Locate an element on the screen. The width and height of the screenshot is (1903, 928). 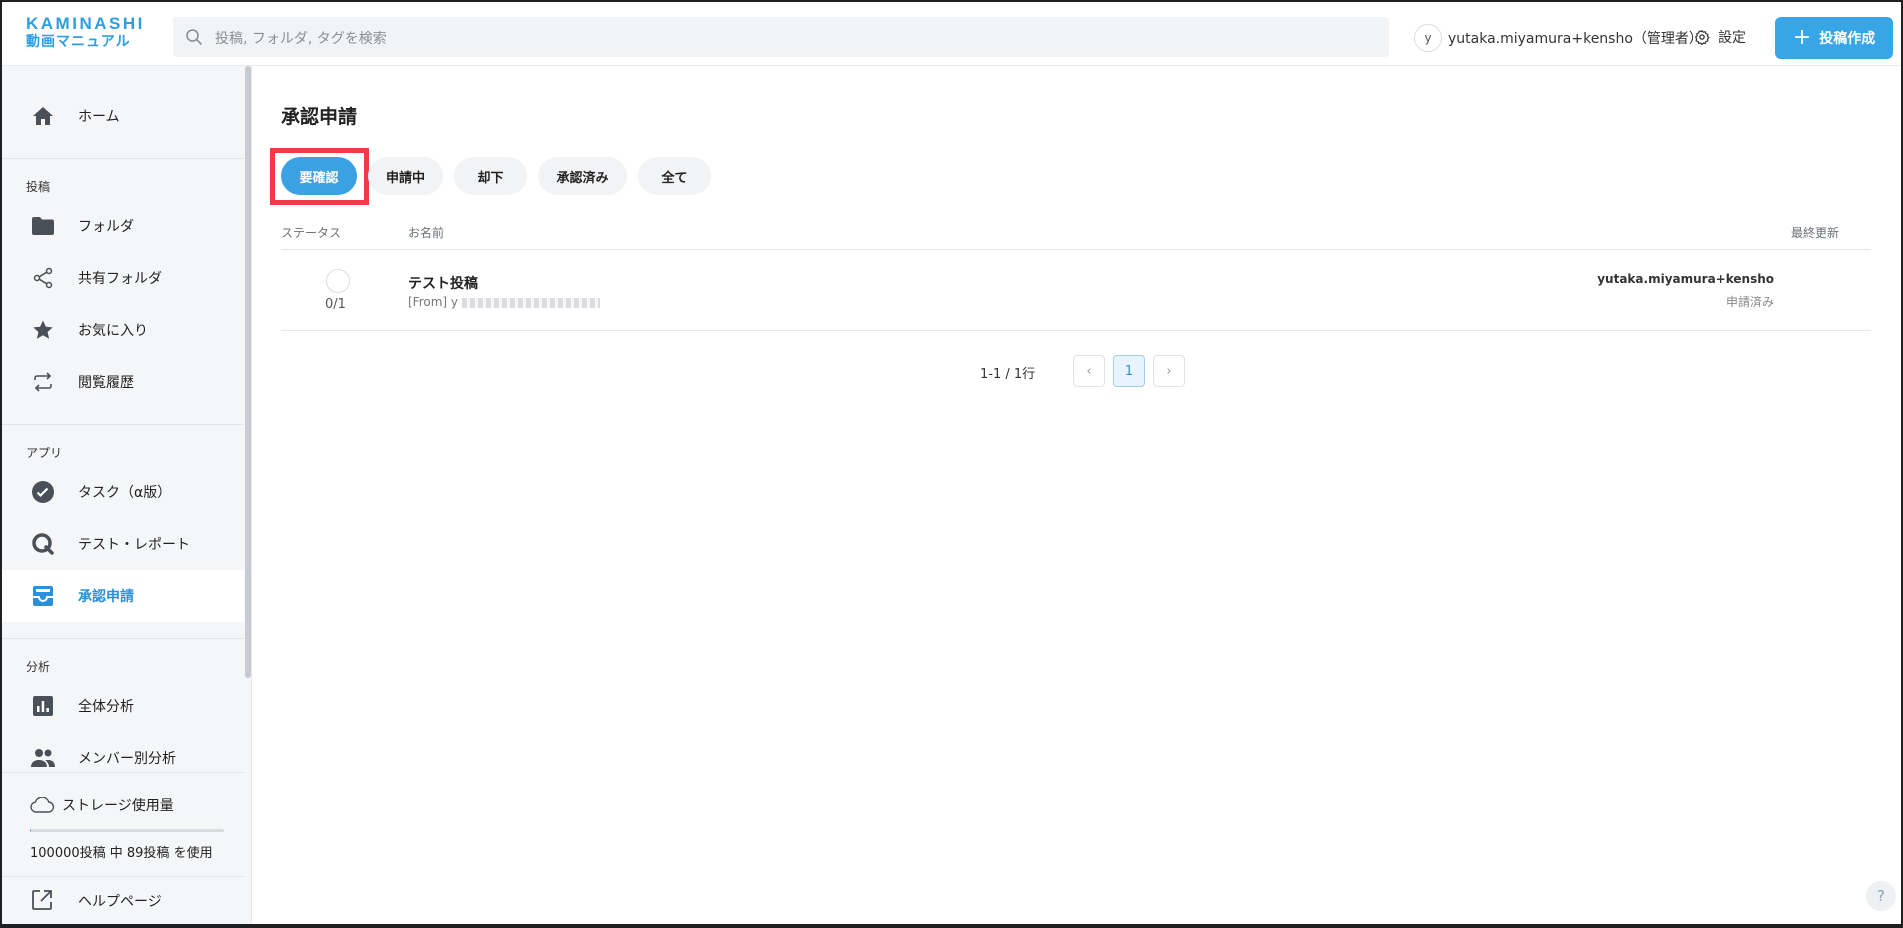
filter-pending: 申請中 is located at coordinates (405, 176).